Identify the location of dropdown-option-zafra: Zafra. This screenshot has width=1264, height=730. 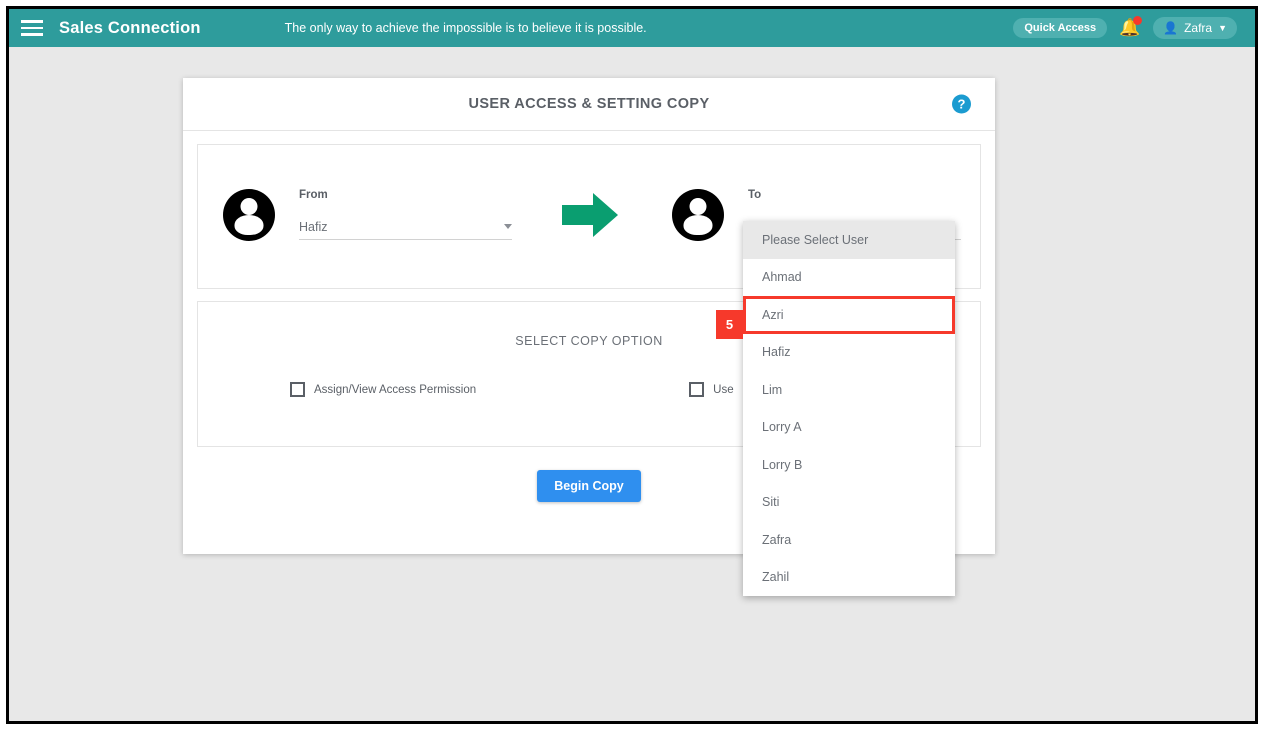
(849, 540).